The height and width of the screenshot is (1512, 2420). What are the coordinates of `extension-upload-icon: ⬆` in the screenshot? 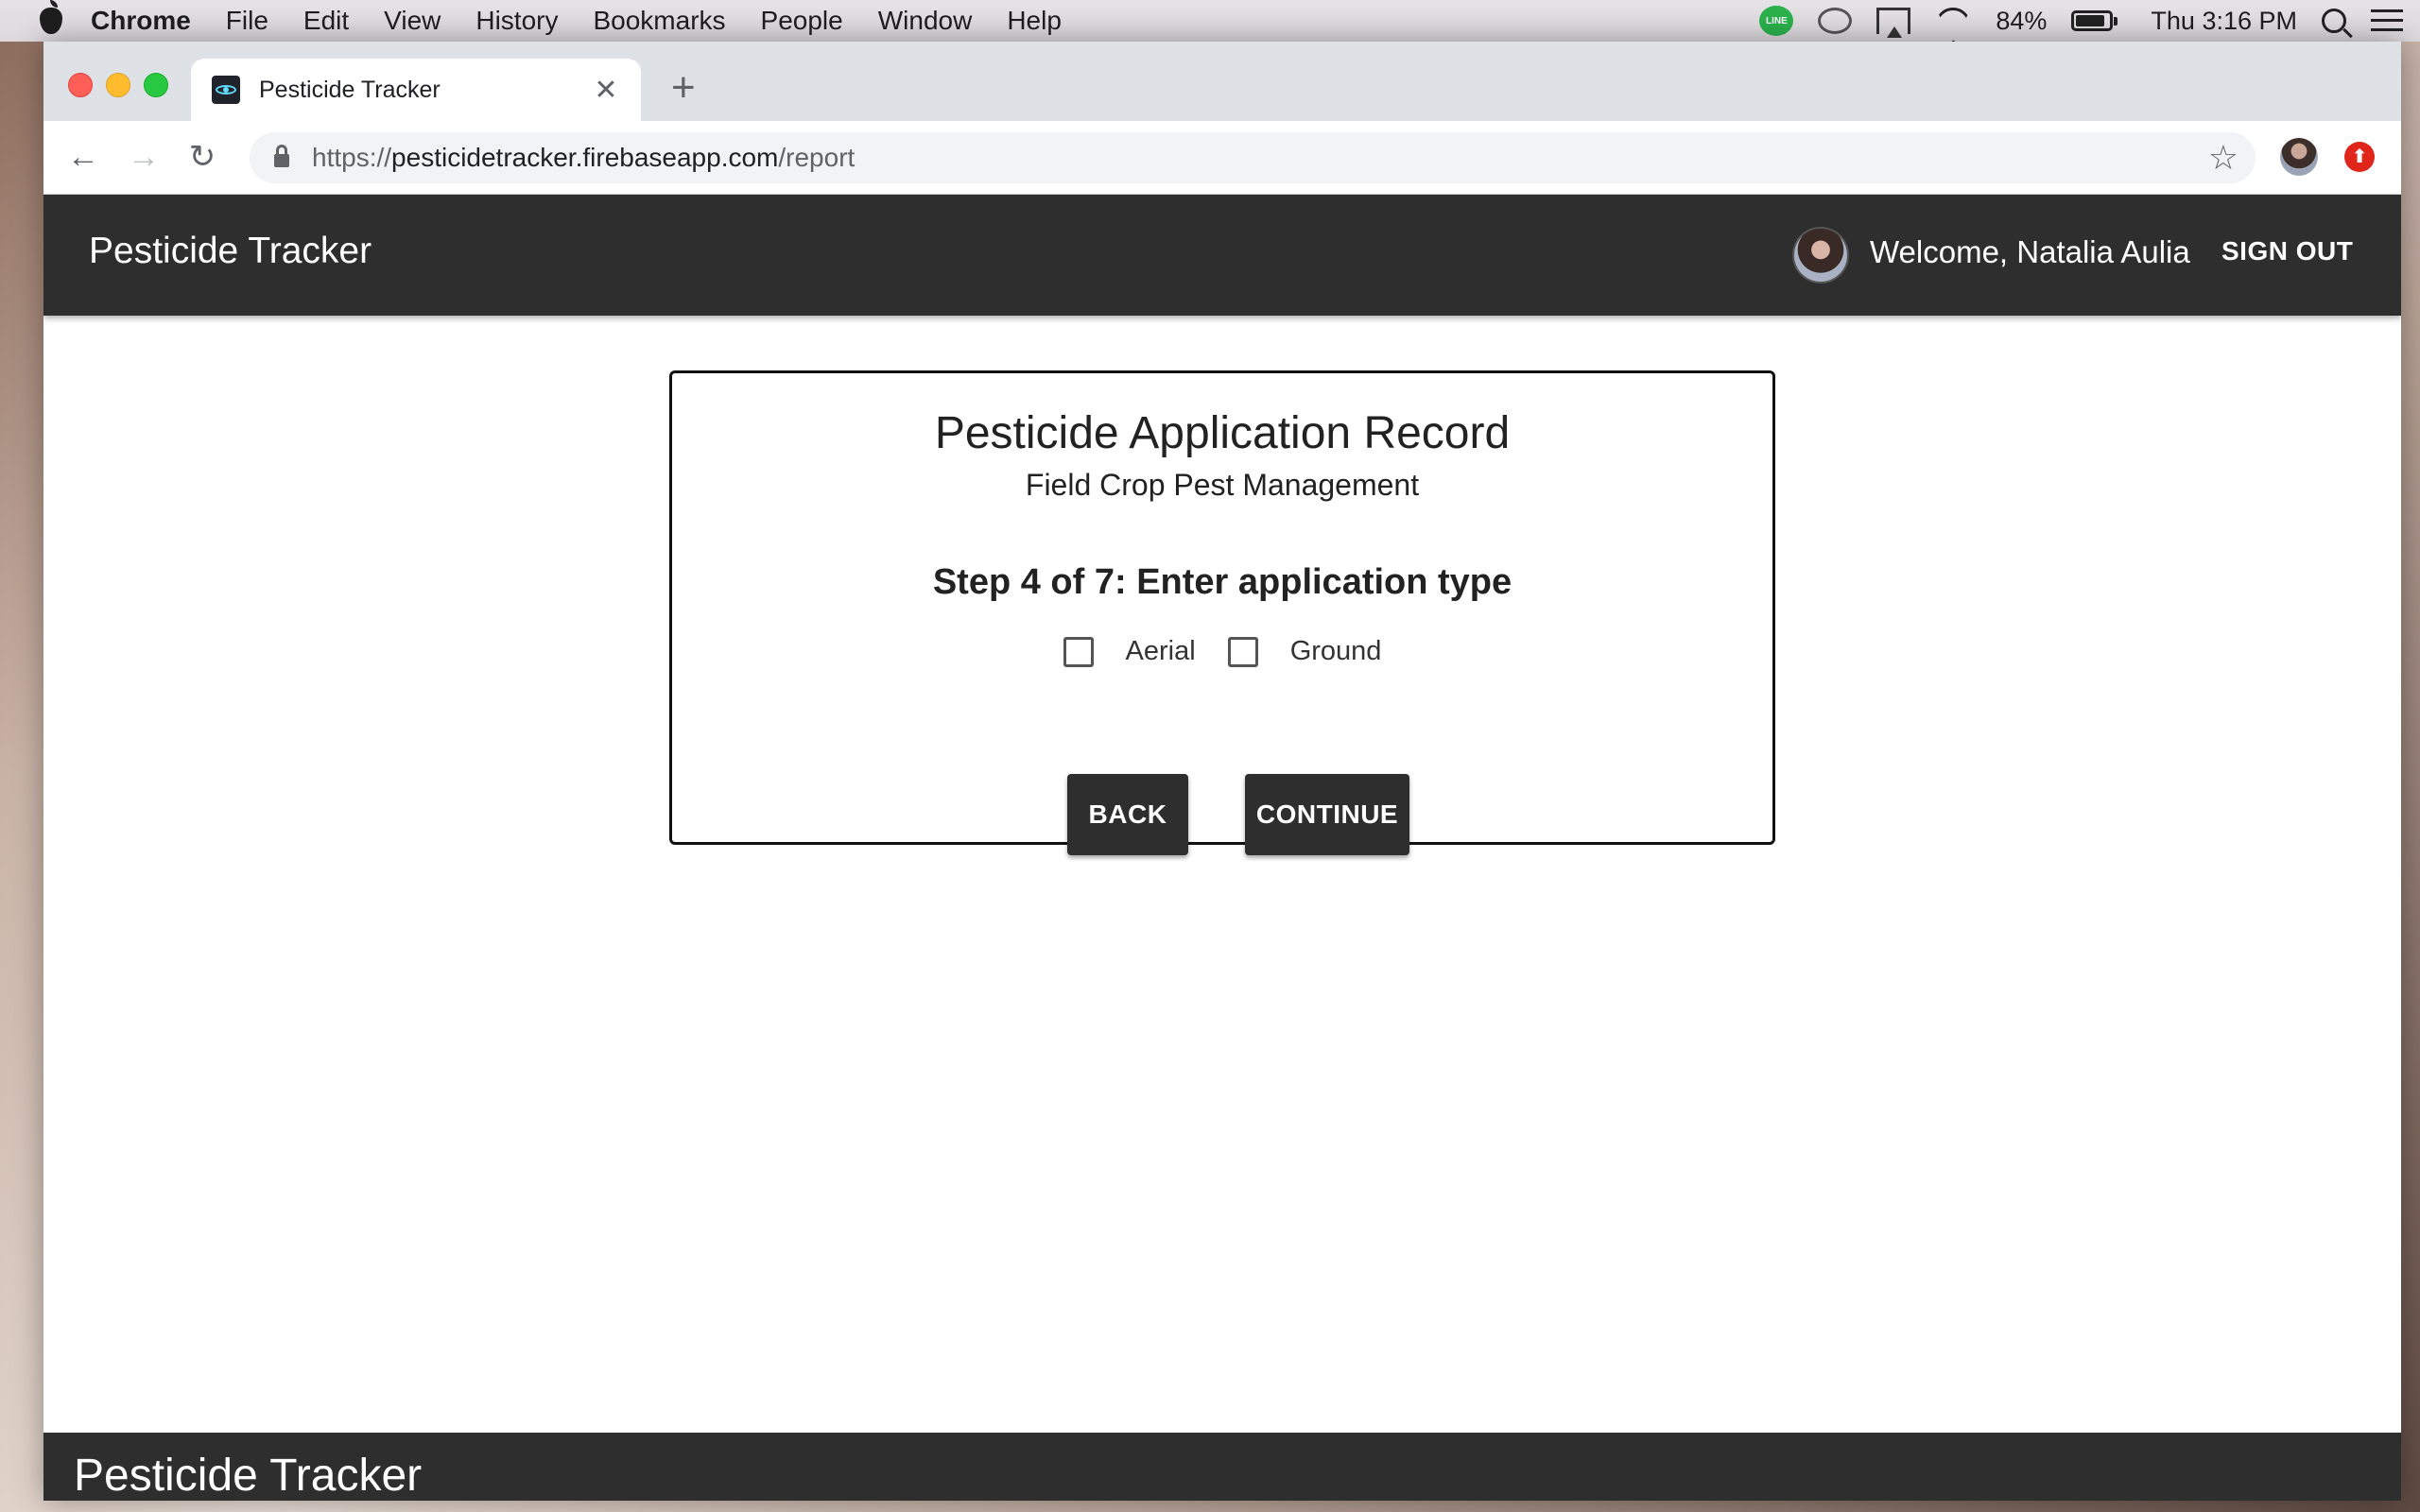 It's located at (2359, 157).